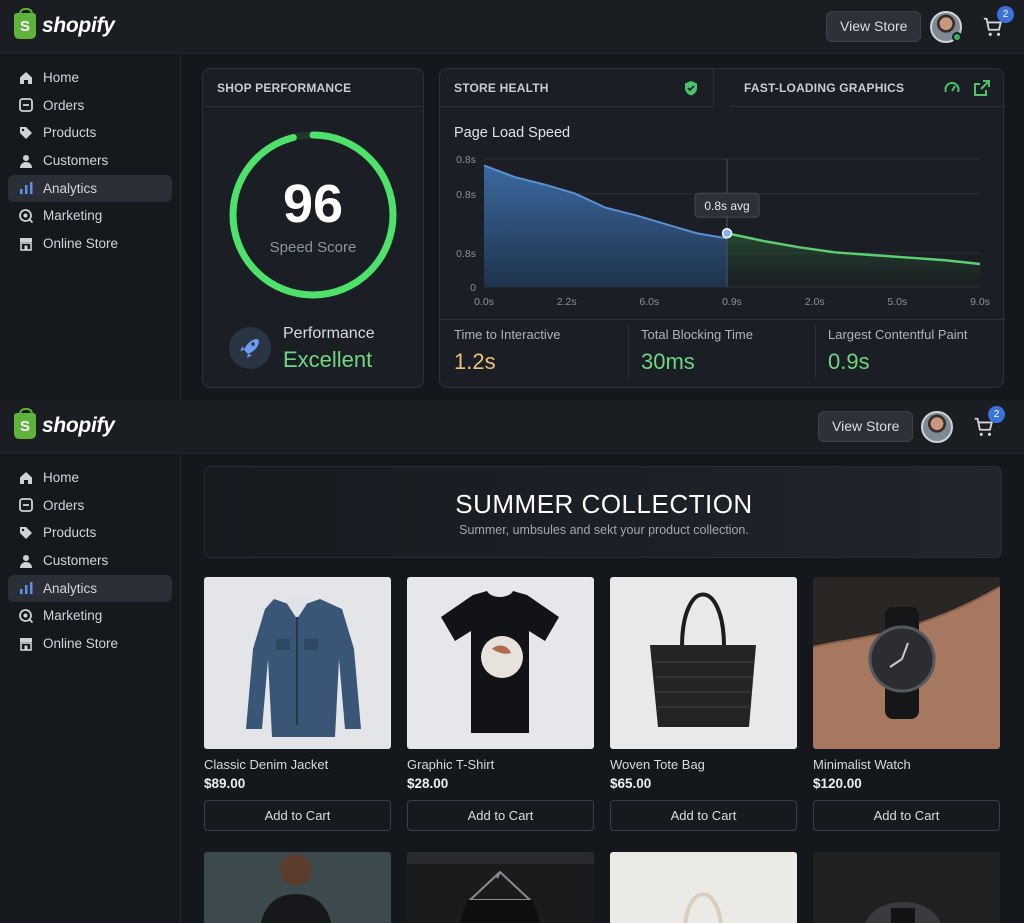 This screenshot has width=1024, height=923. Describe the element at coordinates (906, 663) in the screenshot. I see `minimalist-watch-image` at that location.